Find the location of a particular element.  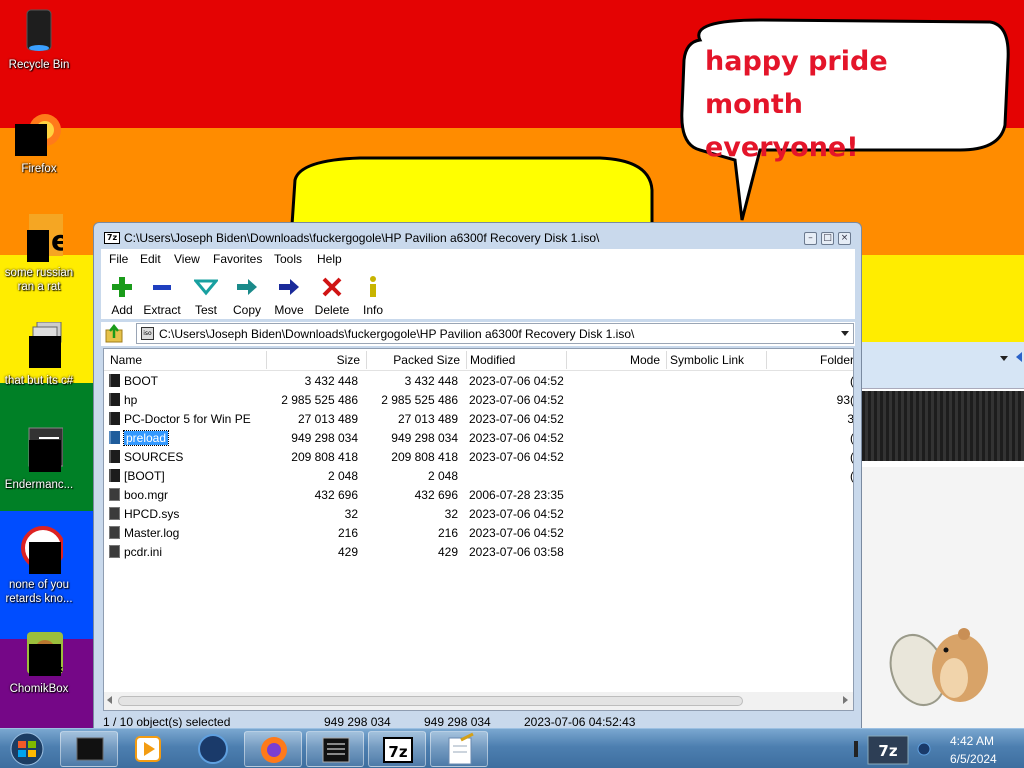

clock-time: 4:42 AM is located at coordinates (972, 741).